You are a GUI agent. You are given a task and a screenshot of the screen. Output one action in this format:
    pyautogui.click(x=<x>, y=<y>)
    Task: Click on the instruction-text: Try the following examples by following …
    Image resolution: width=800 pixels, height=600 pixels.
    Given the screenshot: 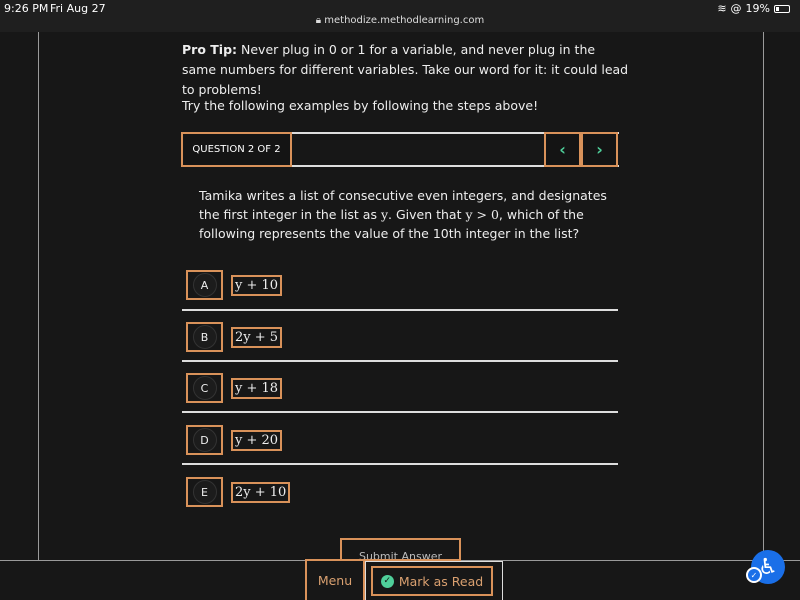 What is the action you would take?
    pyautogui.click(x=360, y=105)
    